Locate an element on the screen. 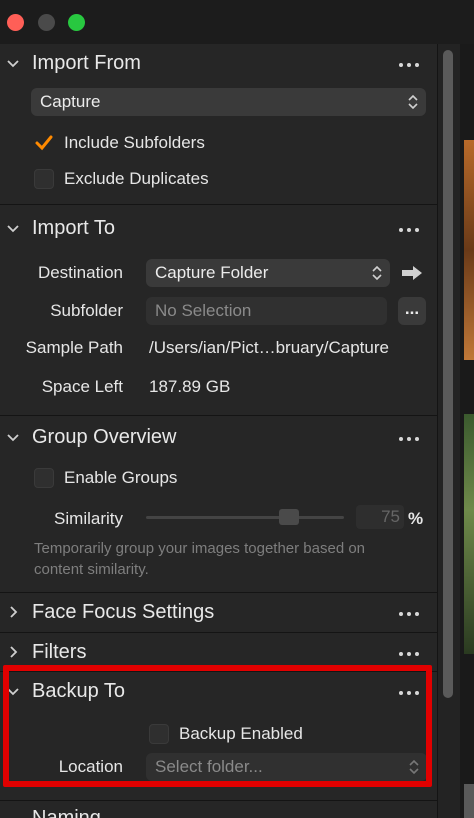  subfolder-label: Subfolder is located at coordinates (86, 310).